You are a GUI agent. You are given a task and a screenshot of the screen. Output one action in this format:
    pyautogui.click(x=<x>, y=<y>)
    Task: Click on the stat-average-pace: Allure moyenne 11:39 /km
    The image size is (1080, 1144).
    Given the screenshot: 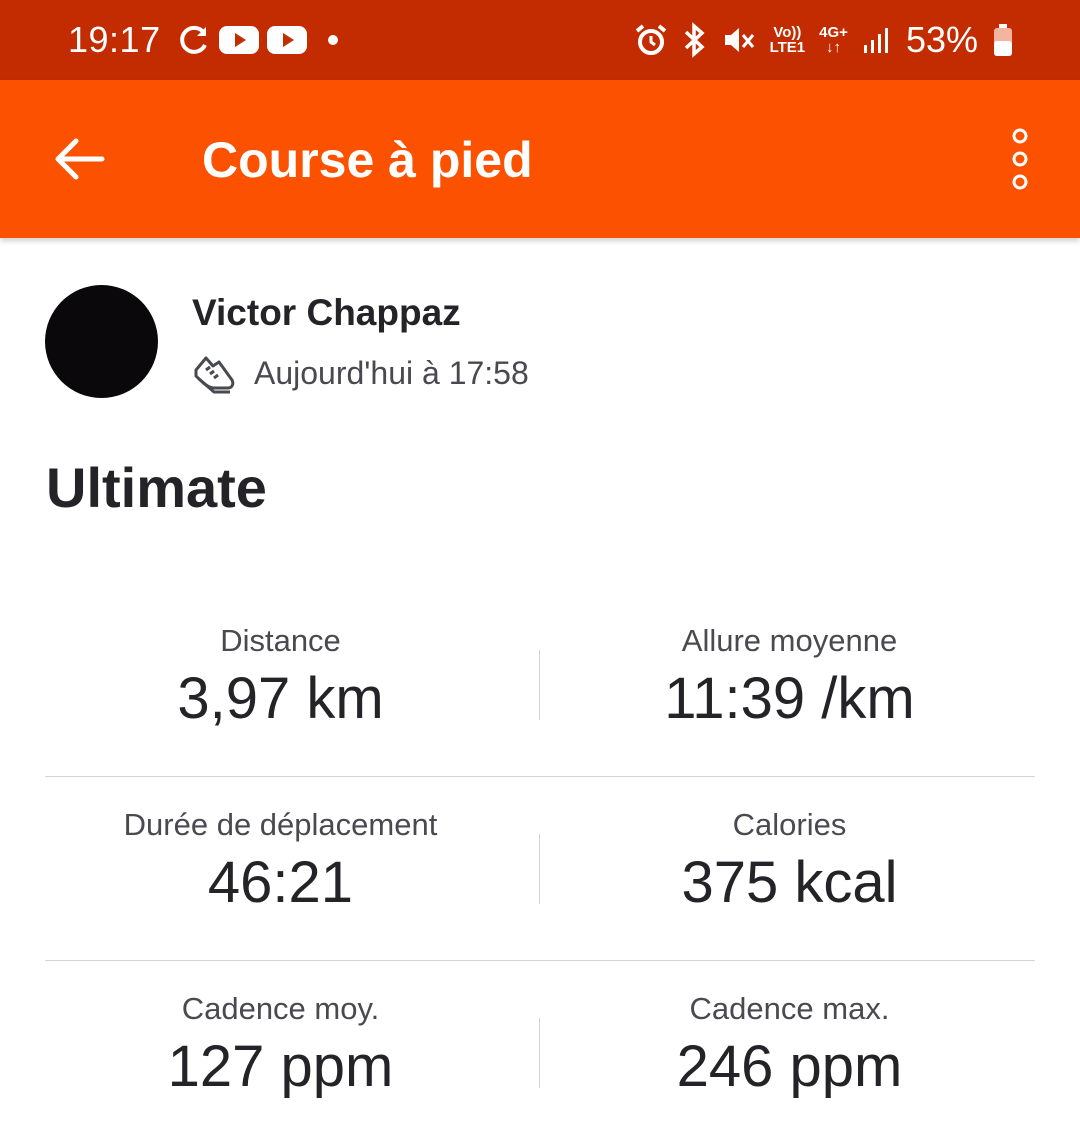 What is the action you would take?
    pyautogui.click(x=789, y=663)
    